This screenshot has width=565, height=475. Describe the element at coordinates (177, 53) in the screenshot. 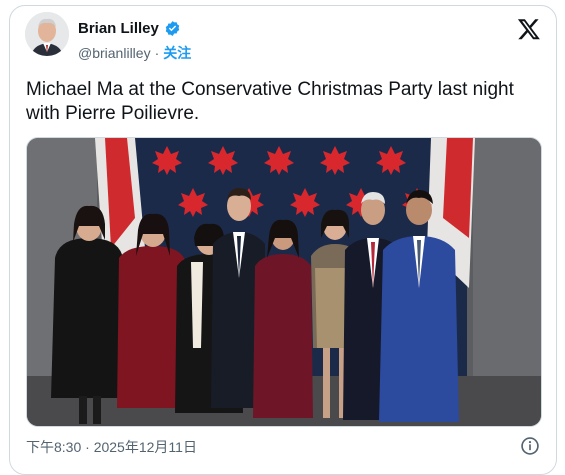

I see `follow-button: 关注` at that location.